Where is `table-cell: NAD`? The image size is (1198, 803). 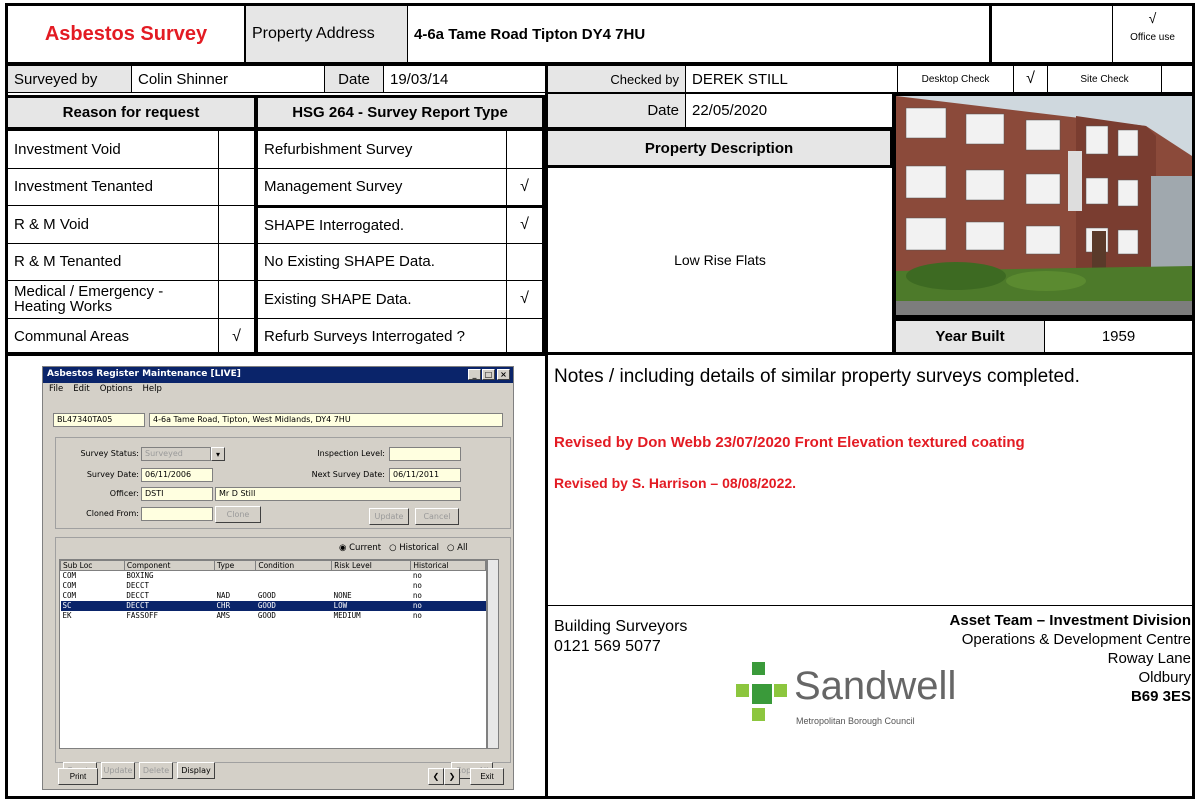
table-cell: NAD is located at coordinates (223, 595).